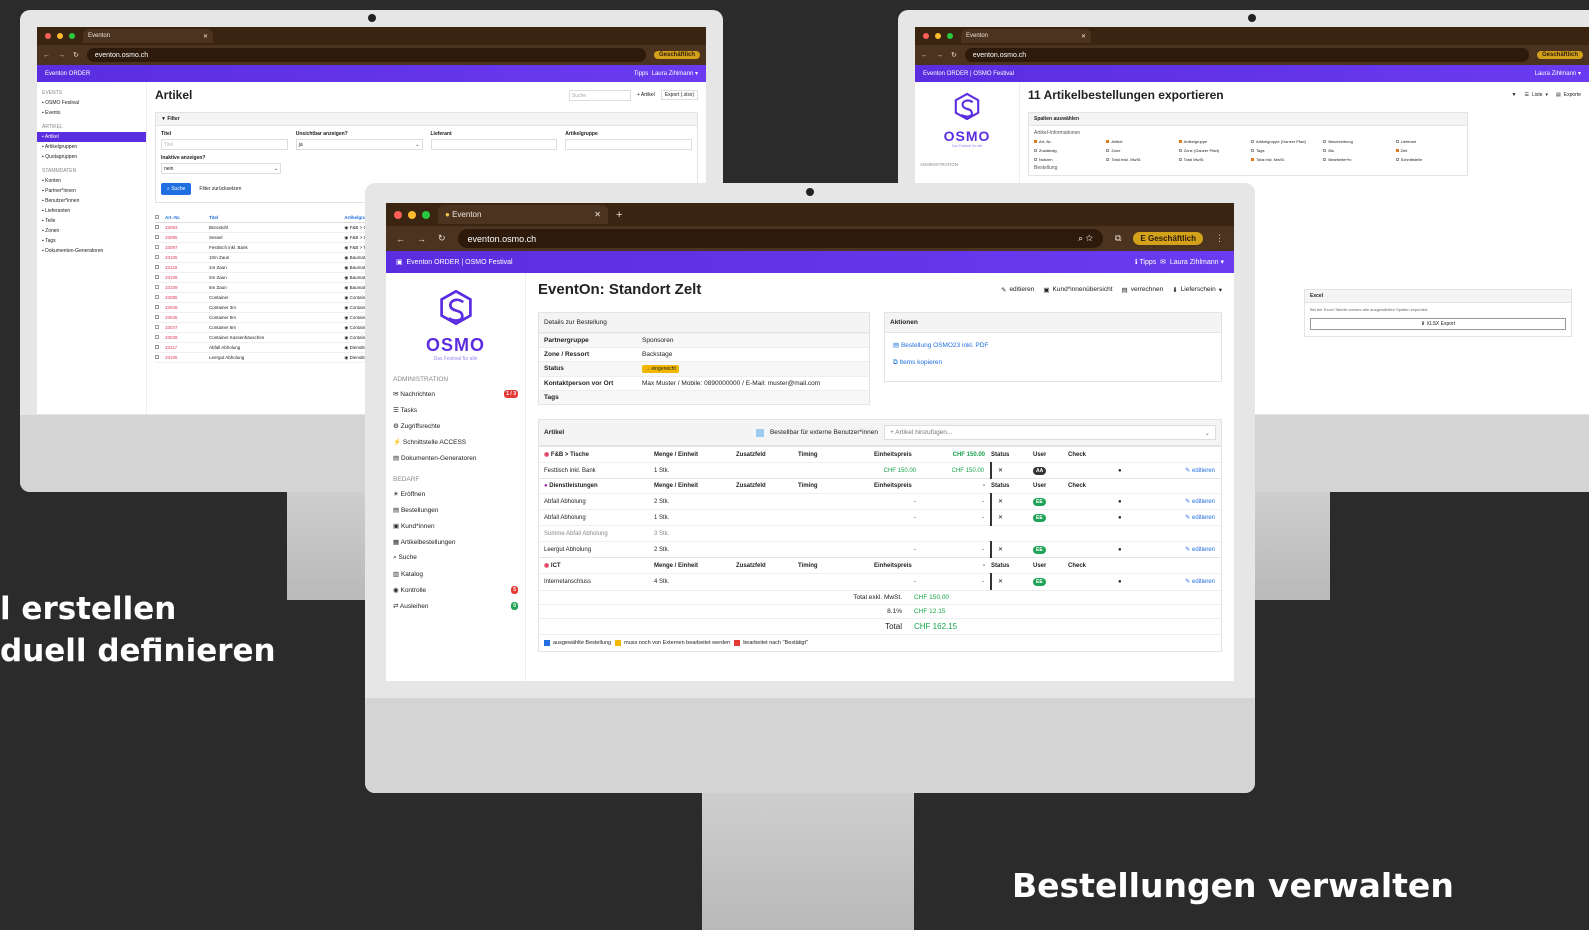  Describe the element at coordinates (1053, 341) in the screenshot. I see `aktion-pdf-link: ▤ Bestellung OSMO23 inkl. PDF` at that location.